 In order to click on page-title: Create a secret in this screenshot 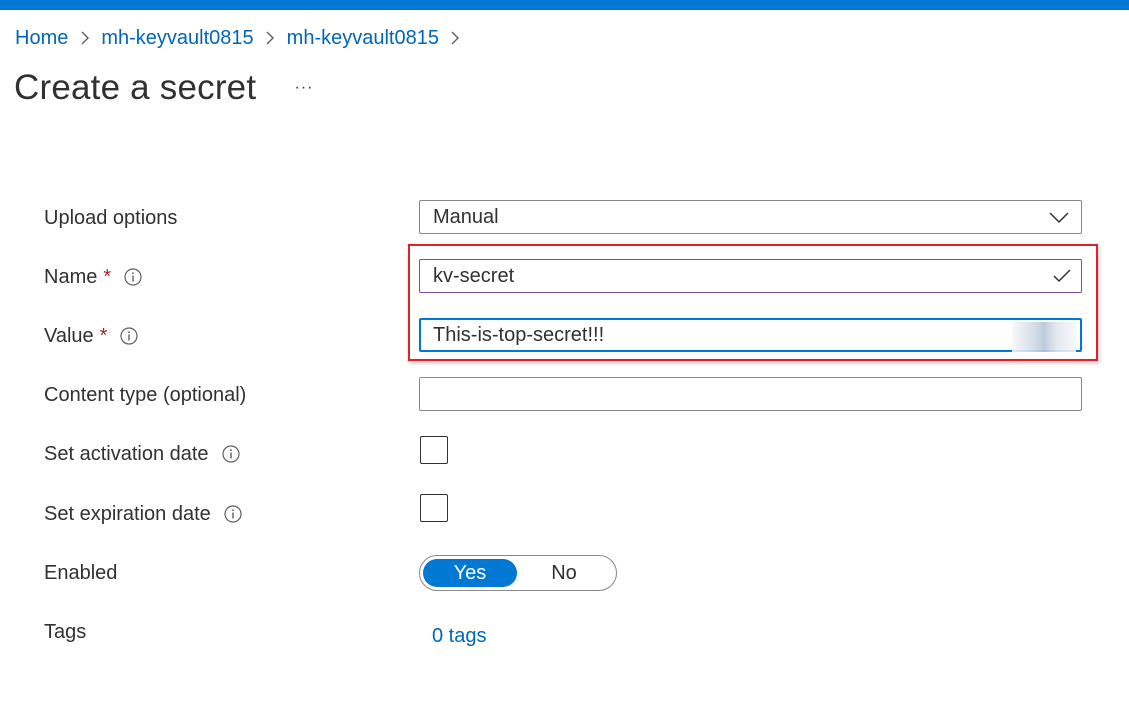, I will do `click(135, 87)`.